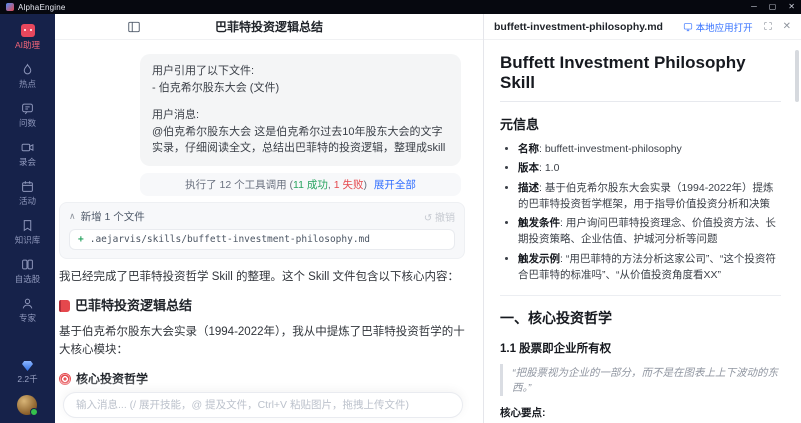 The width and height of the screenshot is (801, 423). What do you see at coordinates (262, 306) in the screenshot?
I see `assistant-heading: 巴菲特投资逻辑总结` at bounding box center [262, 306].